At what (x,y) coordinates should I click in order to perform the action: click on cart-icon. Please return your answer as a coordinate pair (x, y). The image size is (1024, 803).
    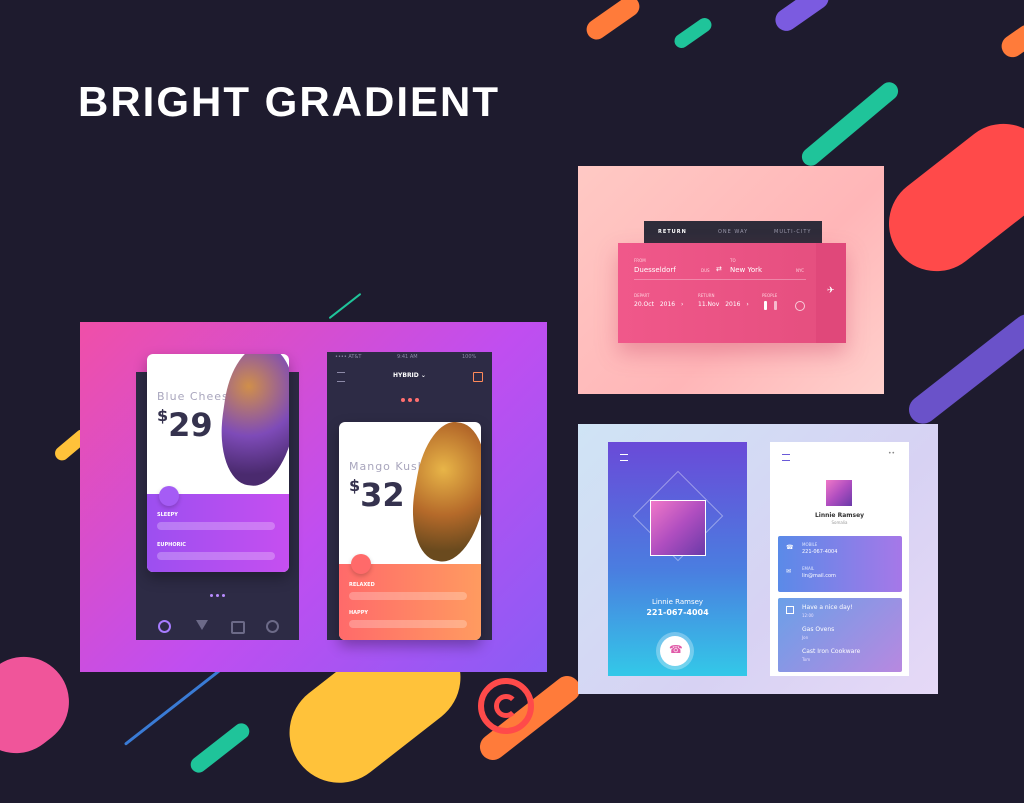
    Looking at the image, I should click on (478, 377).